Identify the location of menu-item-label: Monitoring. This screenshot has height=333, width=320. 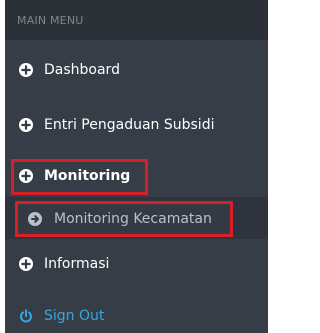
(87, 176).